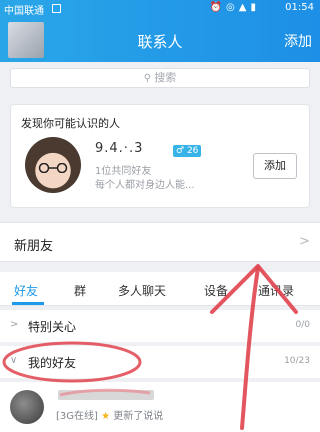  Describe the element at coordinates (52, 327) in the screenshot. I see `group-label: 特别关心` at that location.